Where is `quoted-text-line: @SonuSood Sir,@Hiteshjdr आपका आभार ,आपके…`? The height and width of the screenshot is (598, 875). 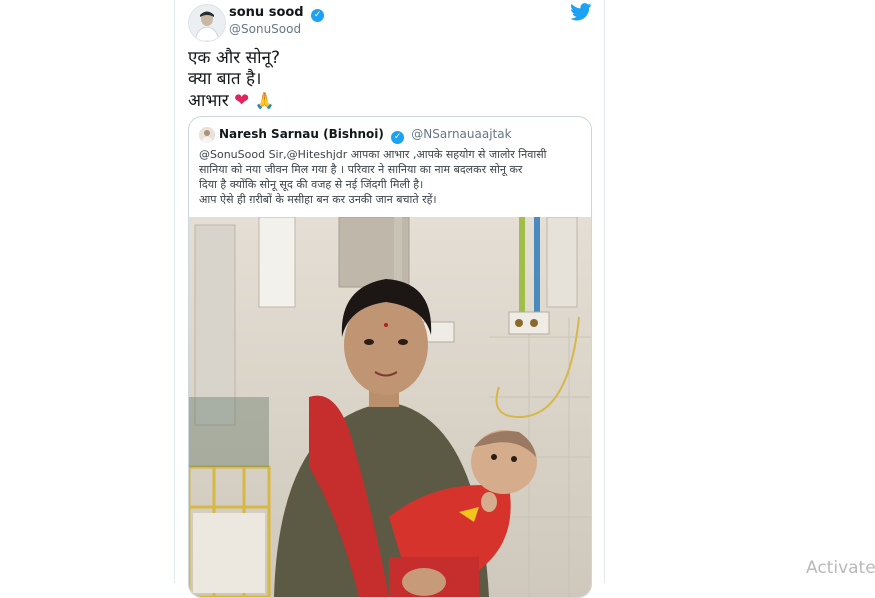 quoted-text-line: @SonuSood Sir,@Hiteshjdr आपका आभार ,आपके… is located at coordinates (373, 154).